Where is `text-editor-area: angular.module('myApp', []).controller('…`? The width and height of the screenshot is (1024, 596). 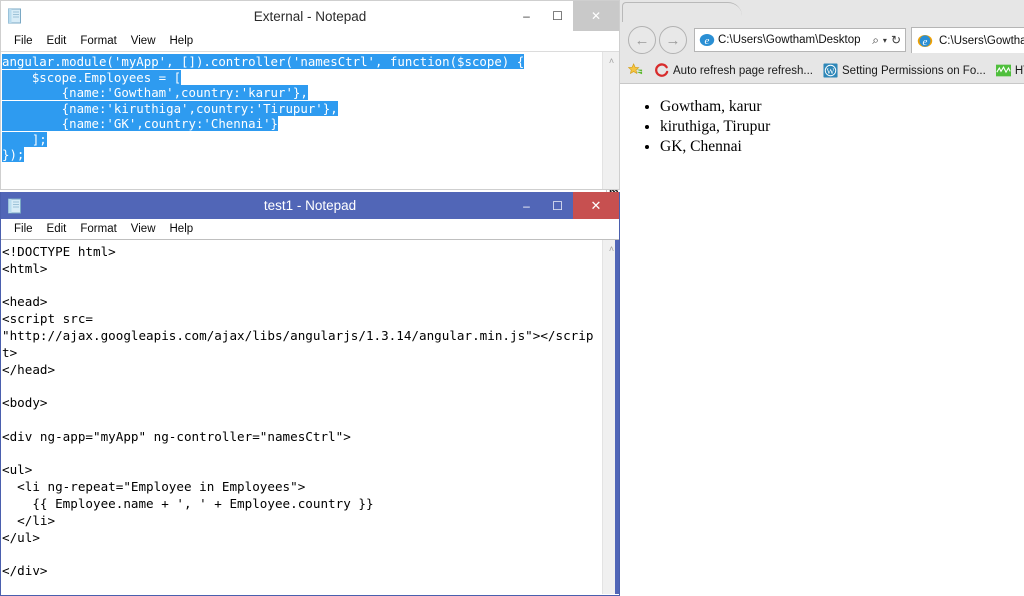 text-editor-area: angular.module('myApp', []).controller('… is located at coordinates (310, 120).